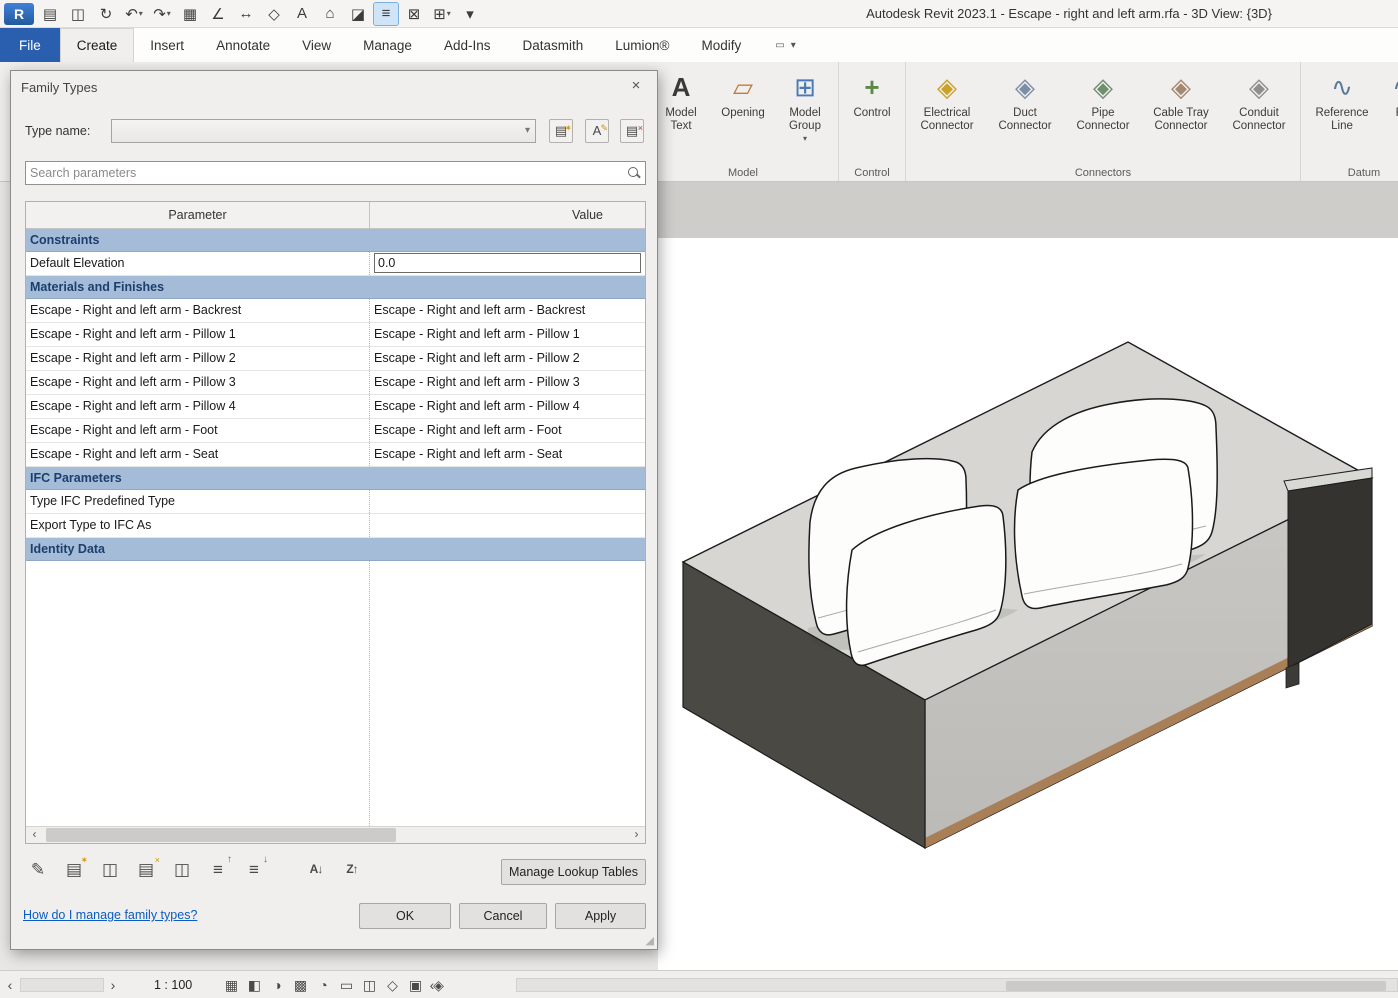 This screenshot has height=998, width=1398. What do you see at coordinates (198, 454) in the screenshot?
I see `parameter-cell: Escape - Right and left arm - Seat` at bounding box center [198, 454].